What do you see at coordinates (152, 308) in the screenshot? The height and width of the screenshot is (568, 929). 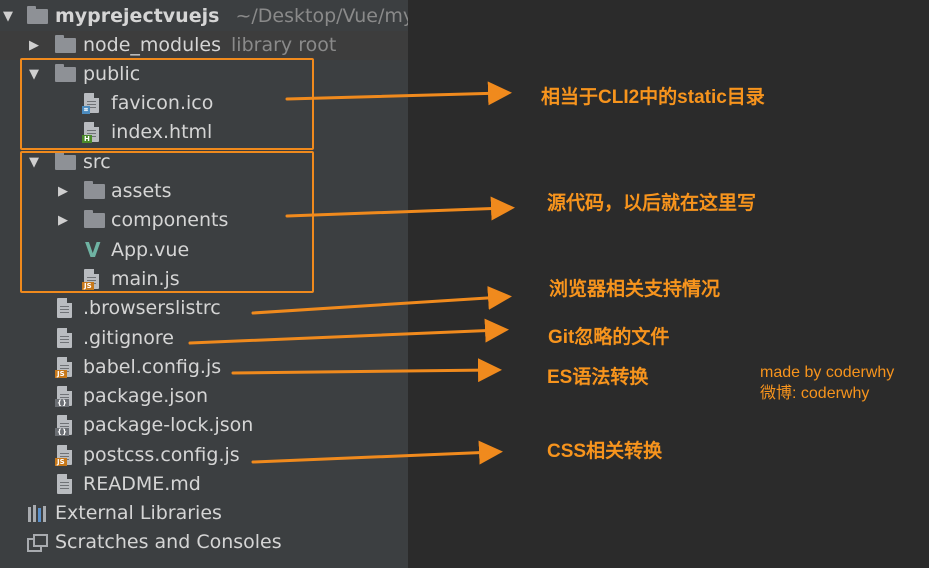 I see `browserslistrc-label: .browserslistrc` at bounding box center [152, 308].